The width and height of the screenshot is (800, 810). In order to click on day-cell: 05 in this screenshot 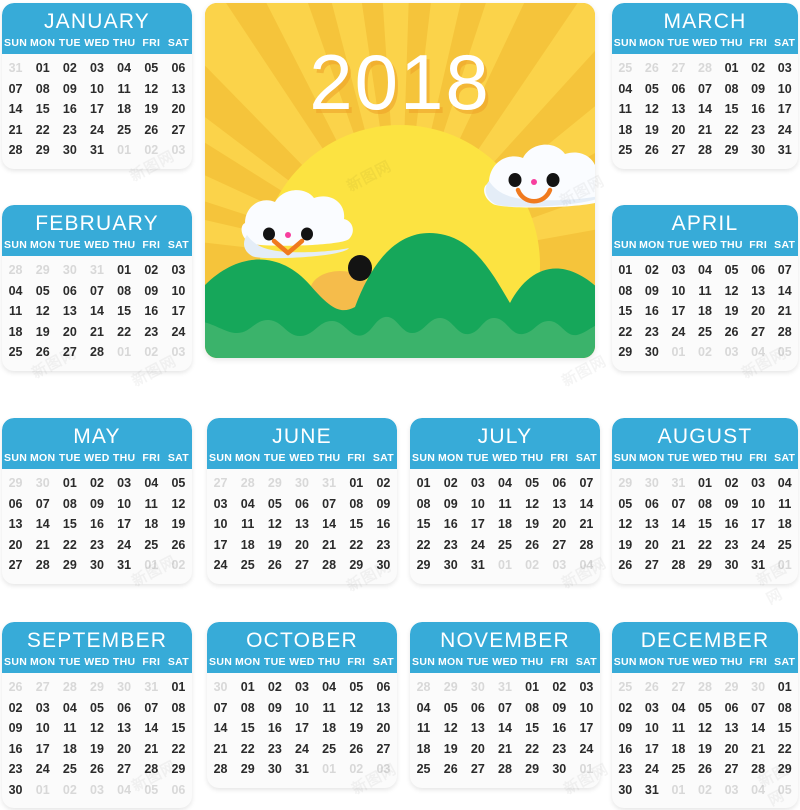, I will do `click(274, 504)`.